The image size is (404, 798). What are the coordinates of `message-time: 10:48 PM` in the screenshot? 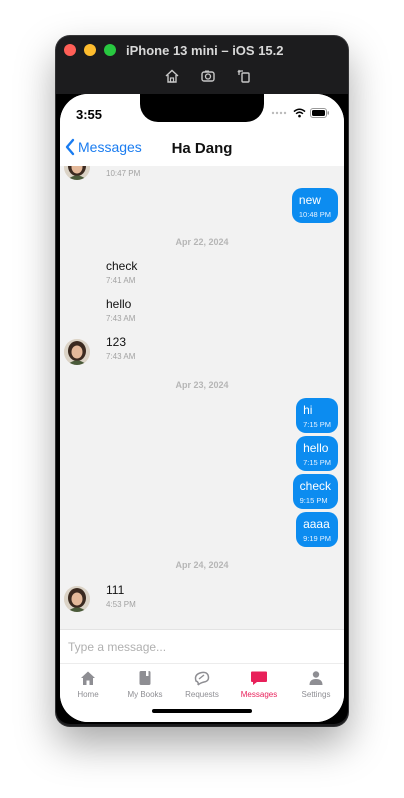 It's located at (314, 214).